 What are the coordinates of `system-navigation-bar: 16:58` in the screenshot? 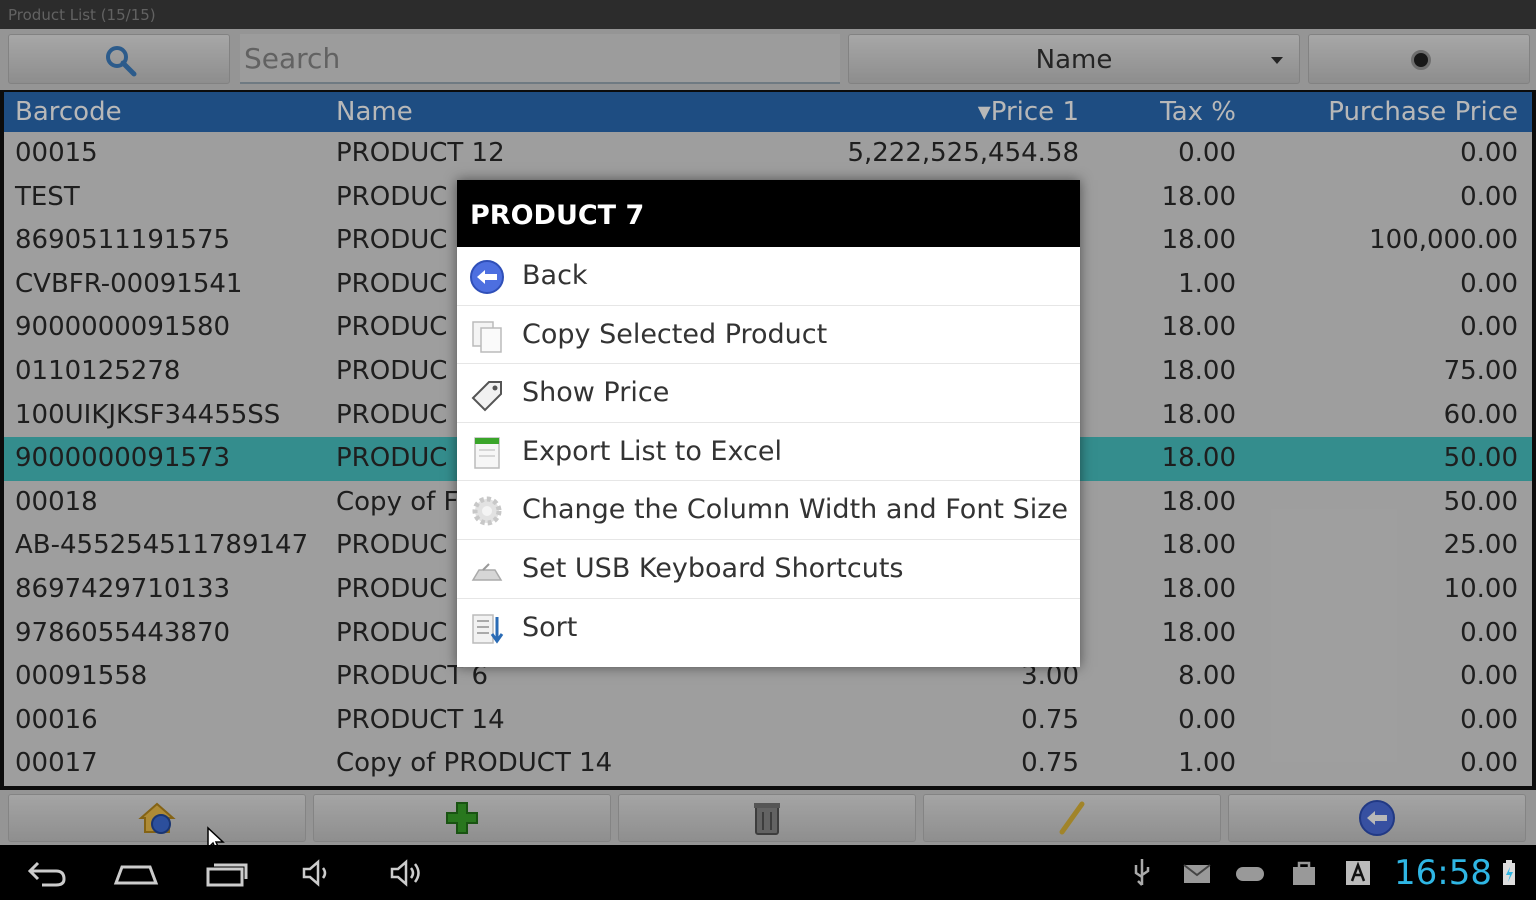 It's located at (768, 872).